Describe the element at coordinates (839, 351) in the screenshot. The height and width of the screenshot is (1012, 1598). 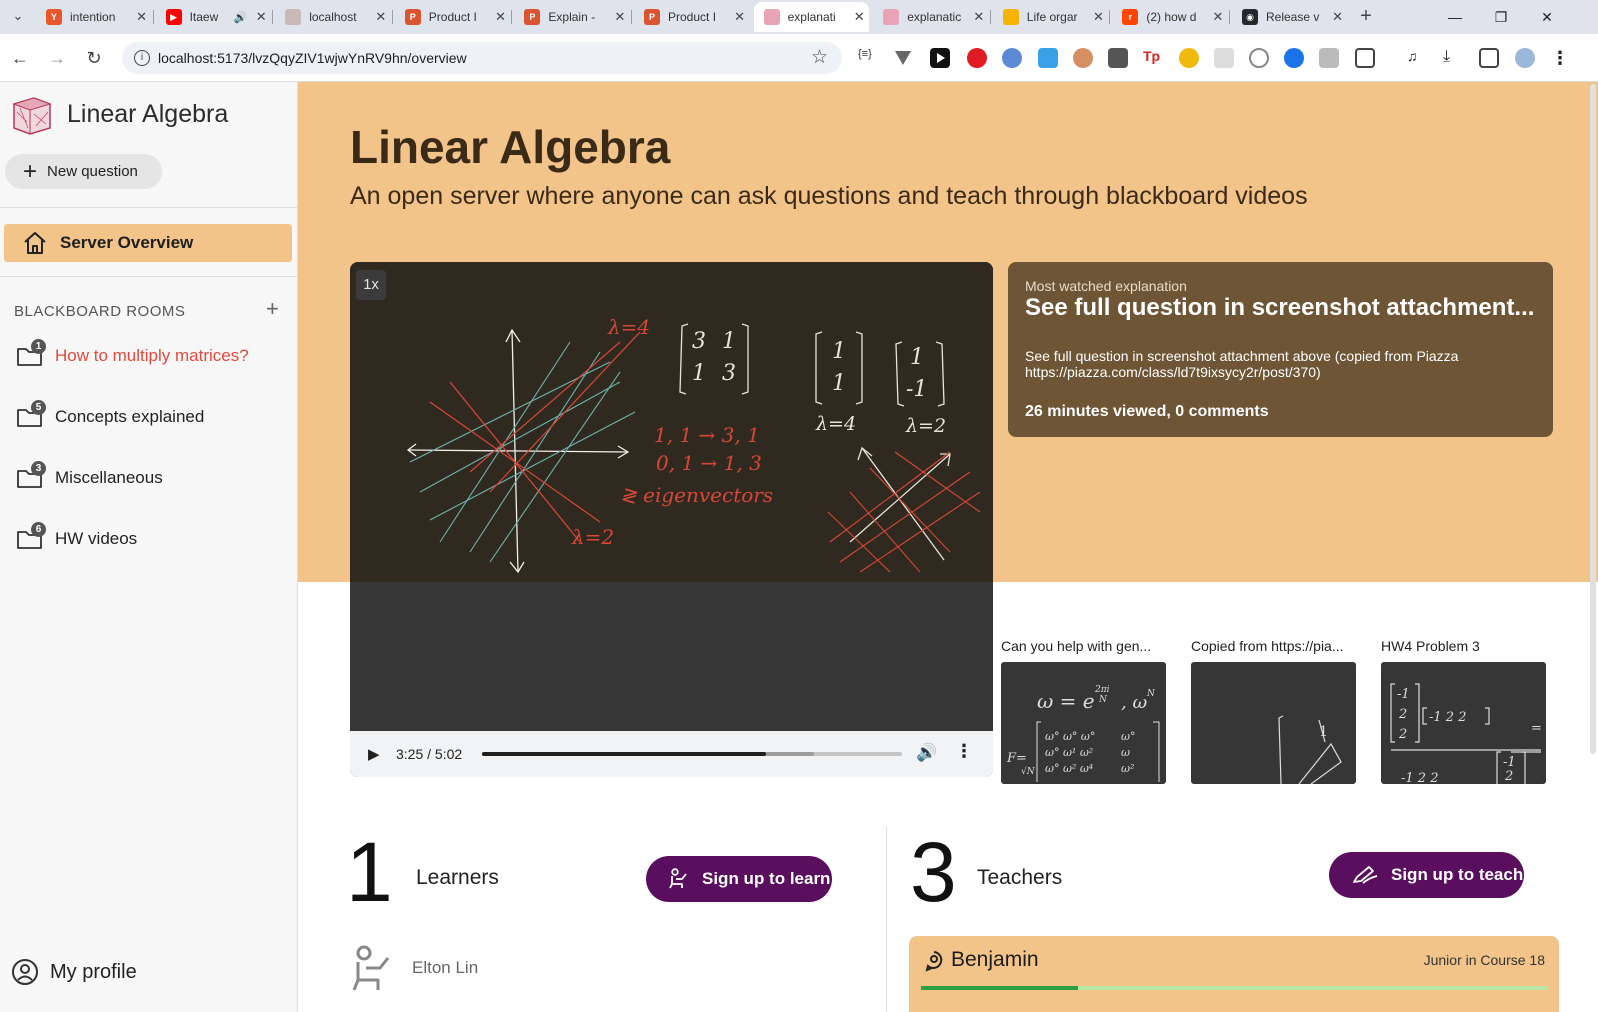
I see `svg-text: 1` at that location.